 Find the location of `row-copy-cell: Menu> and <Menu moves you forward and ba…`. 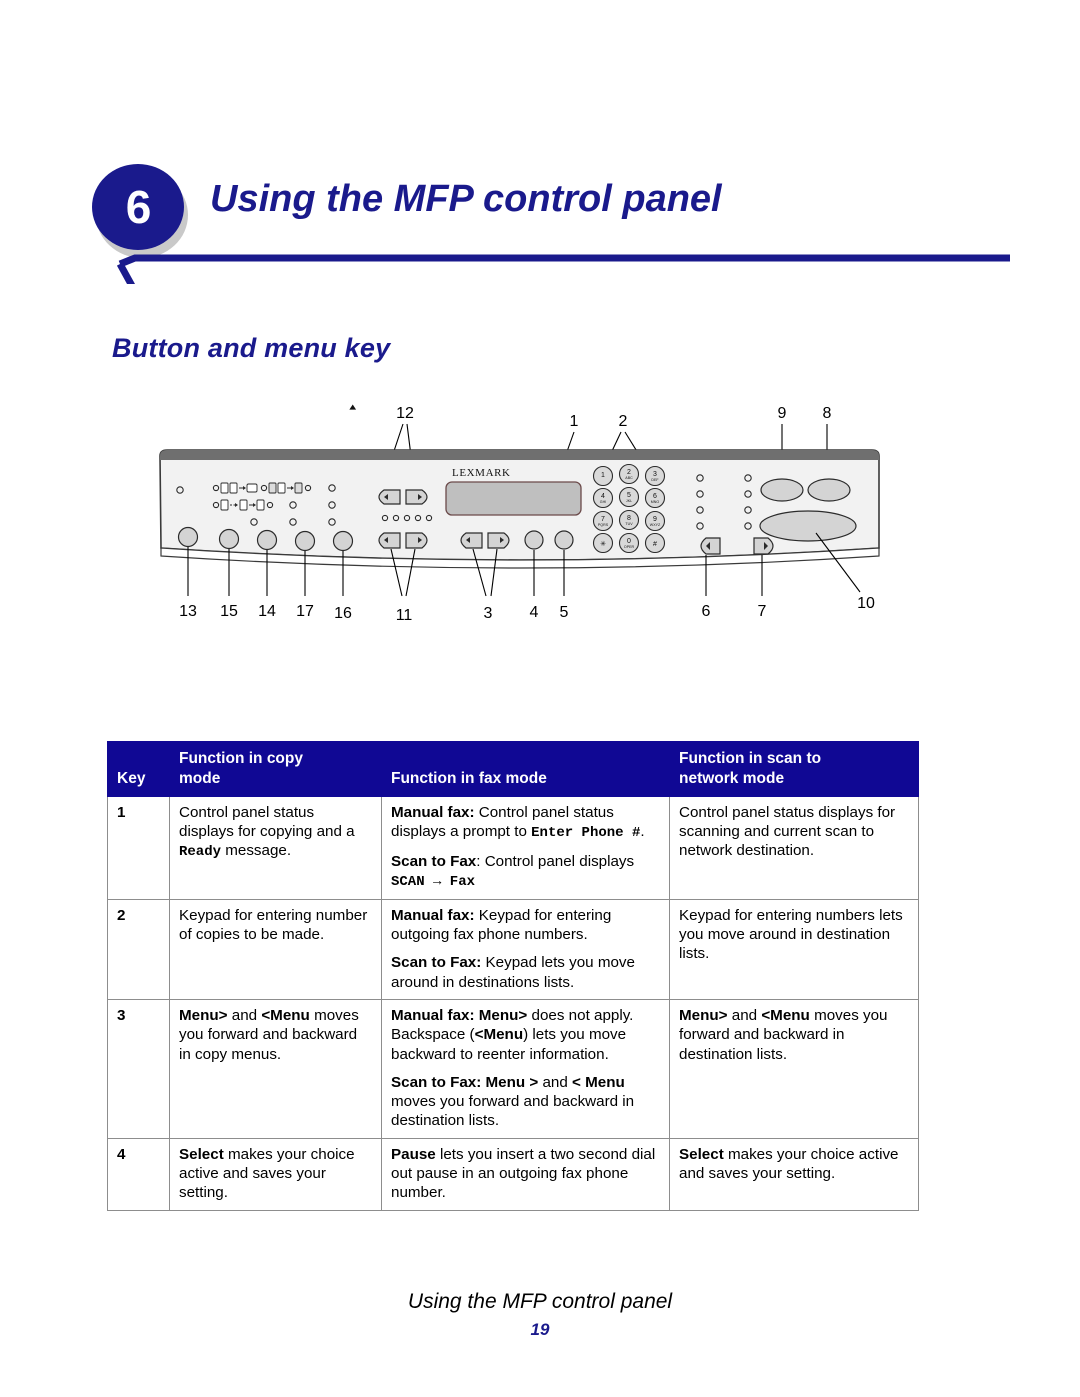

row-copy-cell: Menu> and <Menu moves you forward and ba… is located at coordinates (275, 1068).